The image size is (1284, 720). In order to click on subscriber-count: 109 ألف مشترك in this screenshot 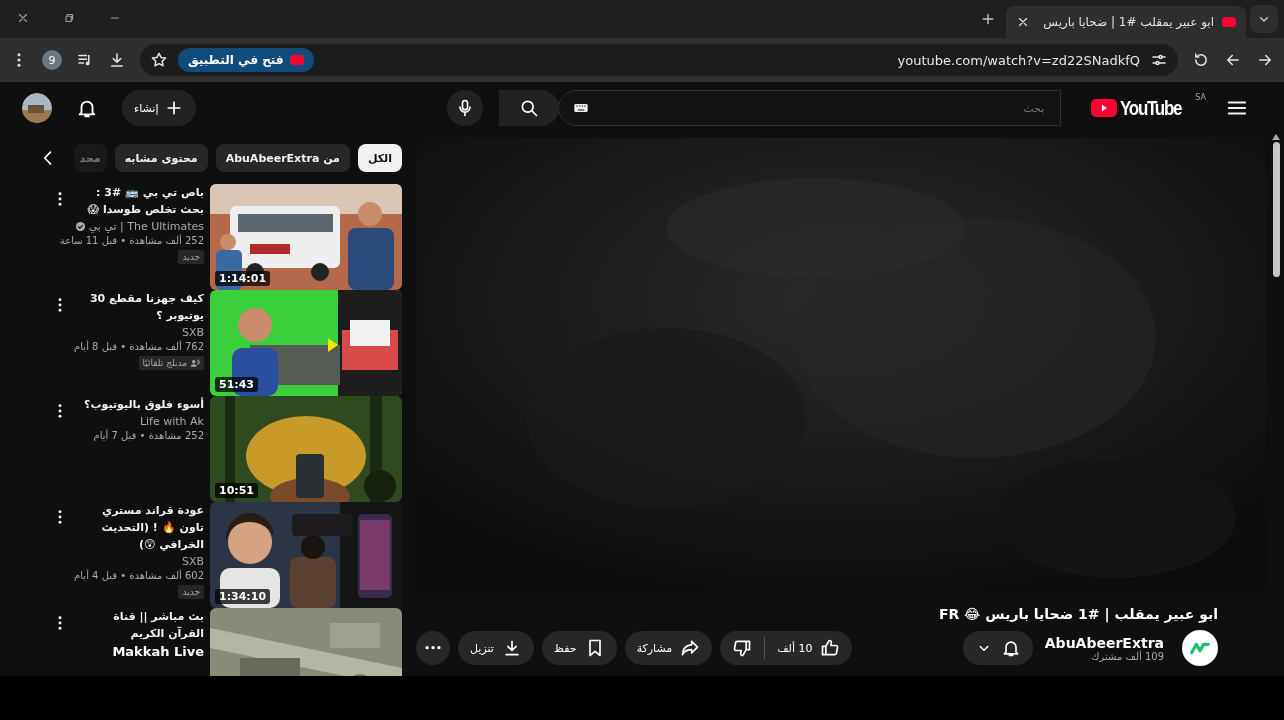, I will do `click(1127, 656)`.